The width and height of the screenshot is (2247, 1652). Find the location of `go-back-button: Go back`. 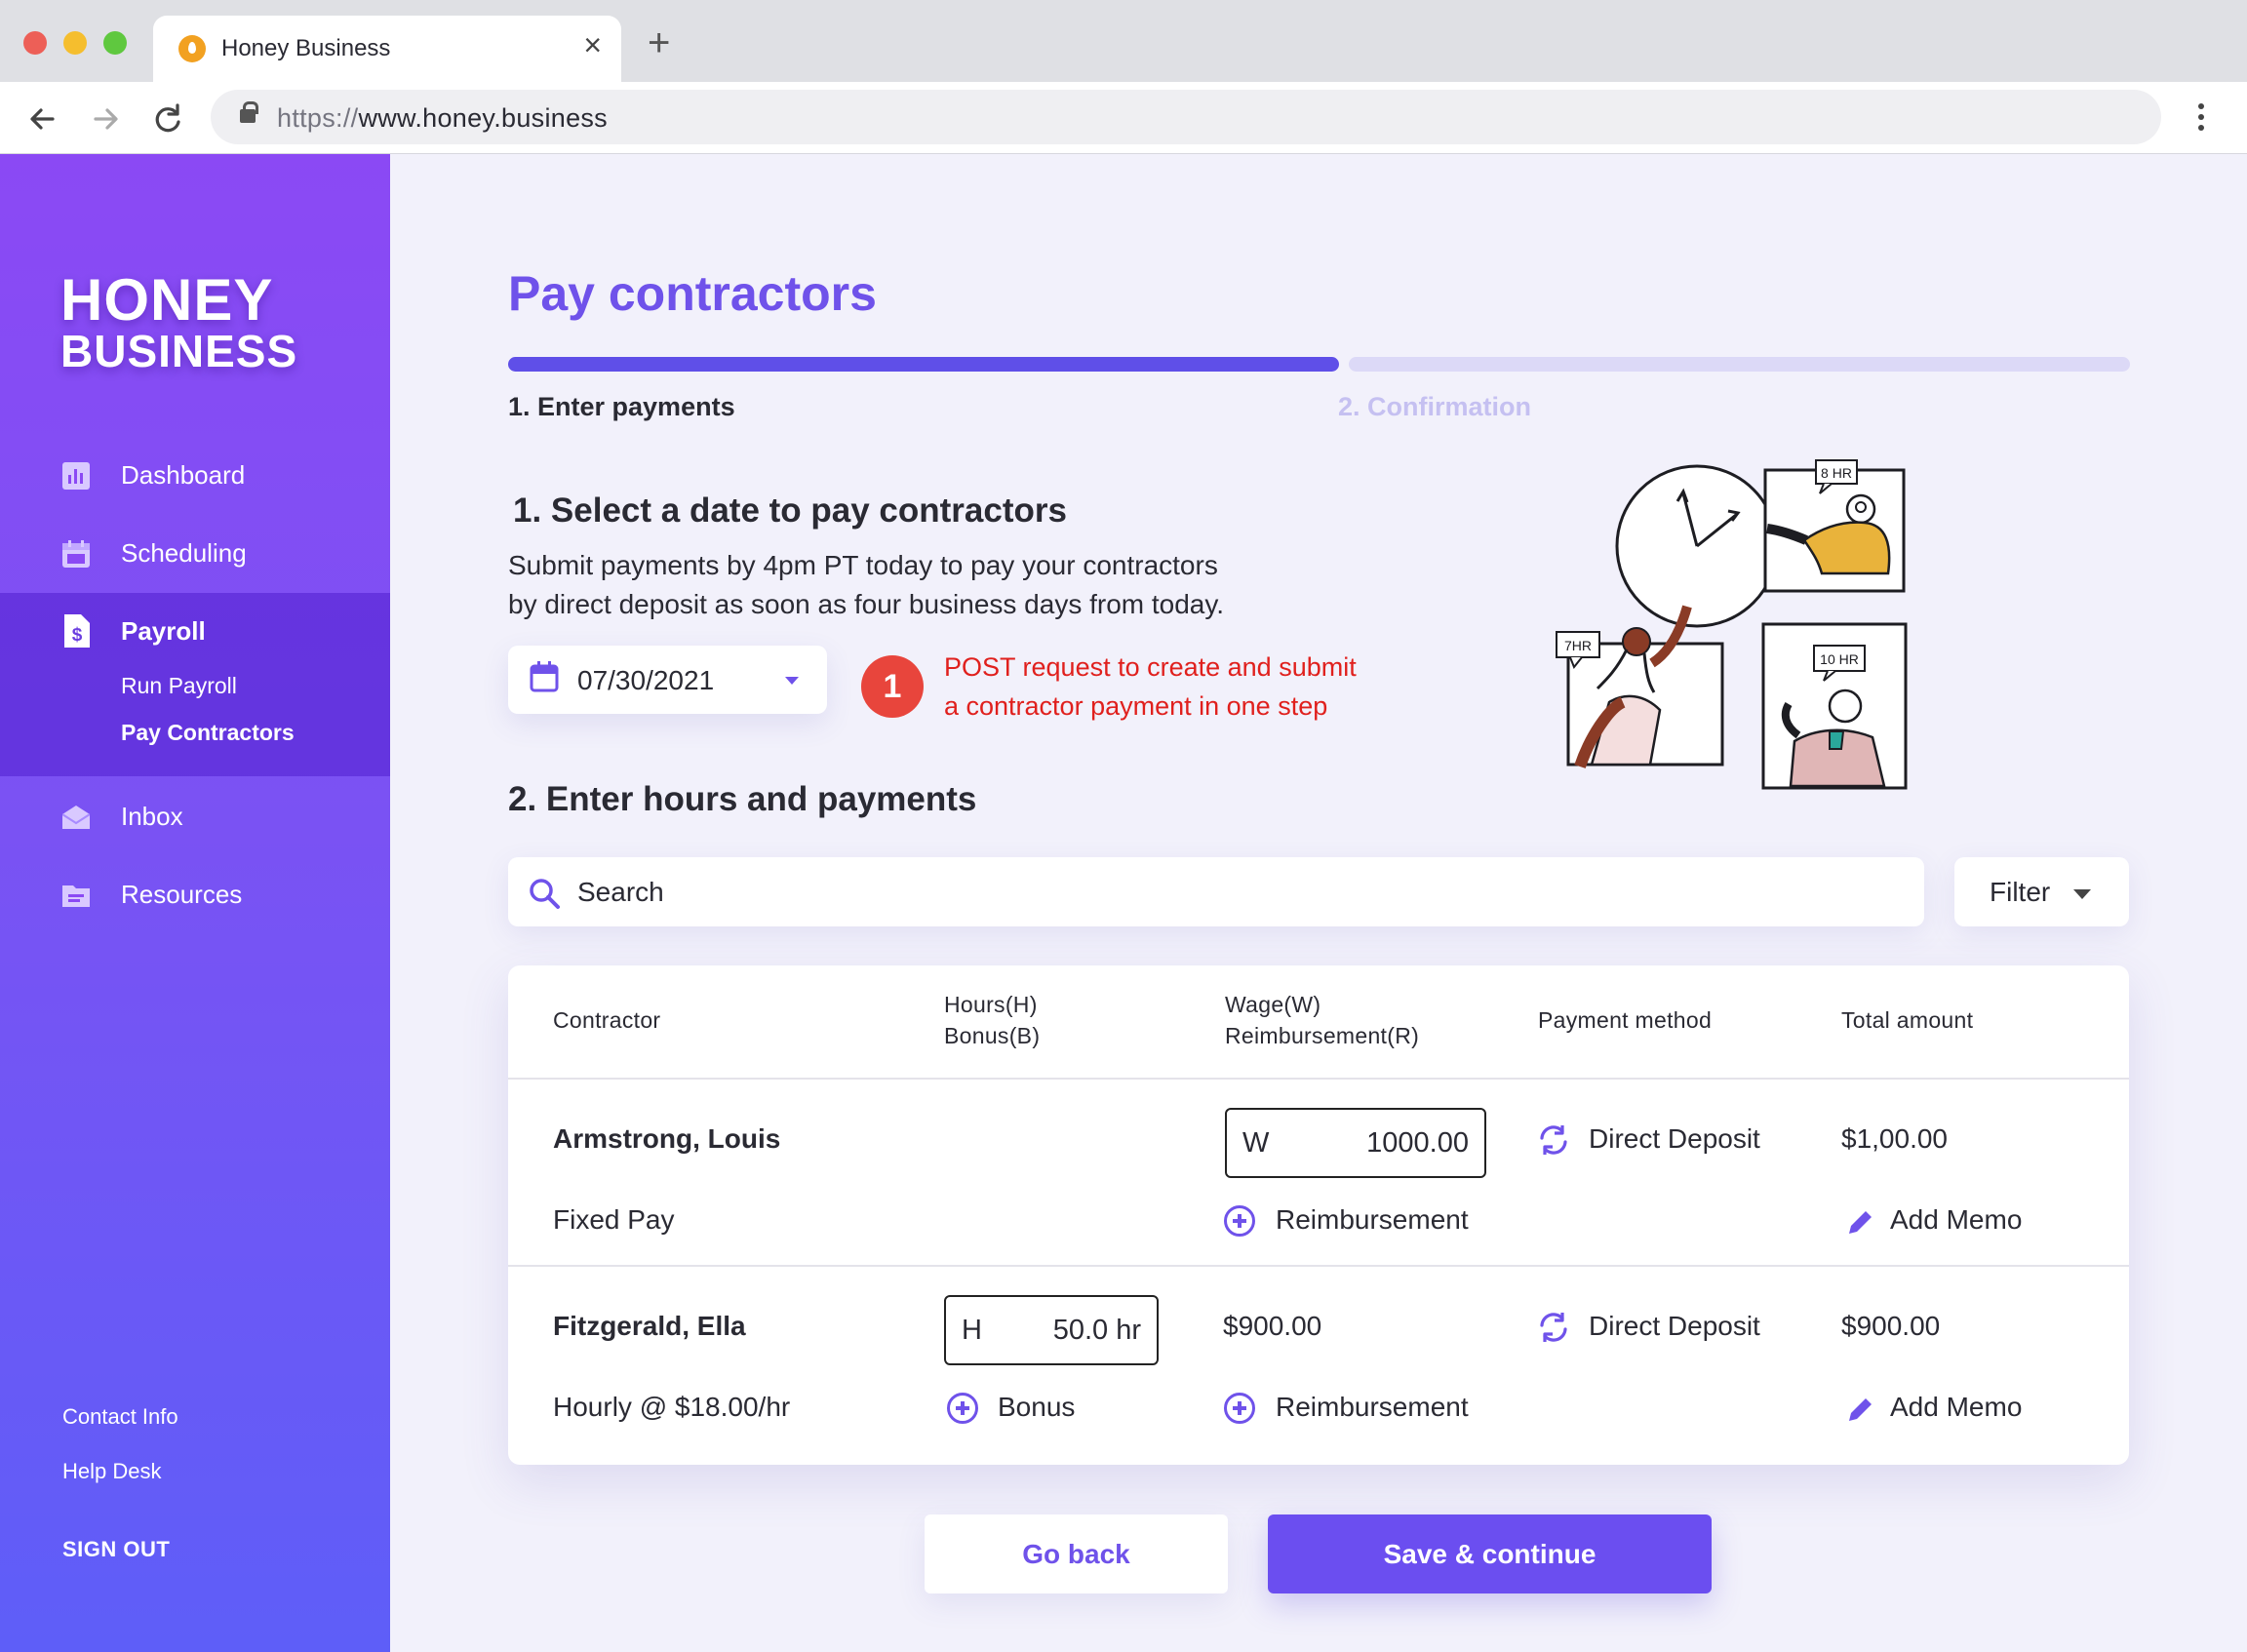

go-back-button: Go back is located at coordinates (1076, 1553).